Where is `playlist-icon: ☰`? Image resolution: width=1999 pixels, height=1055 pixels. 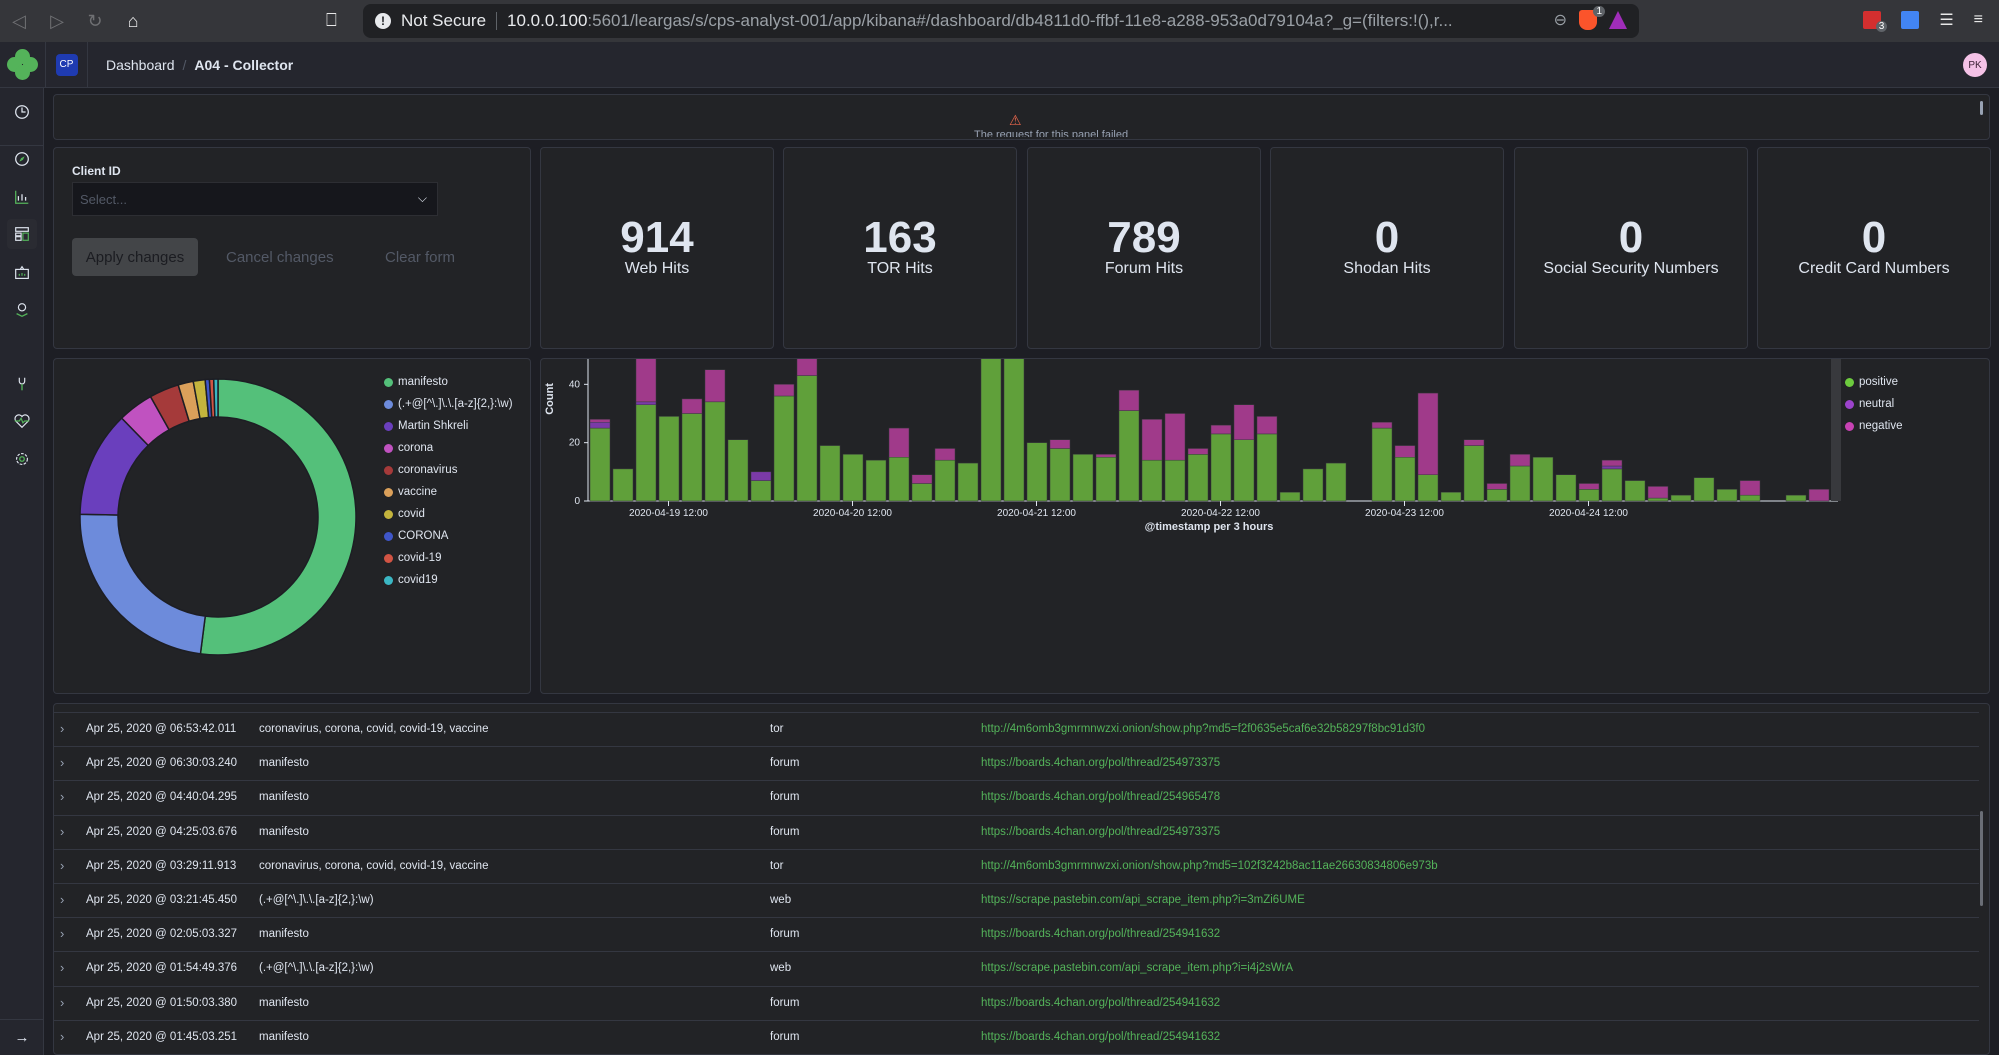 playlist-icon: ☰ is located at coordinates (1946, 20).